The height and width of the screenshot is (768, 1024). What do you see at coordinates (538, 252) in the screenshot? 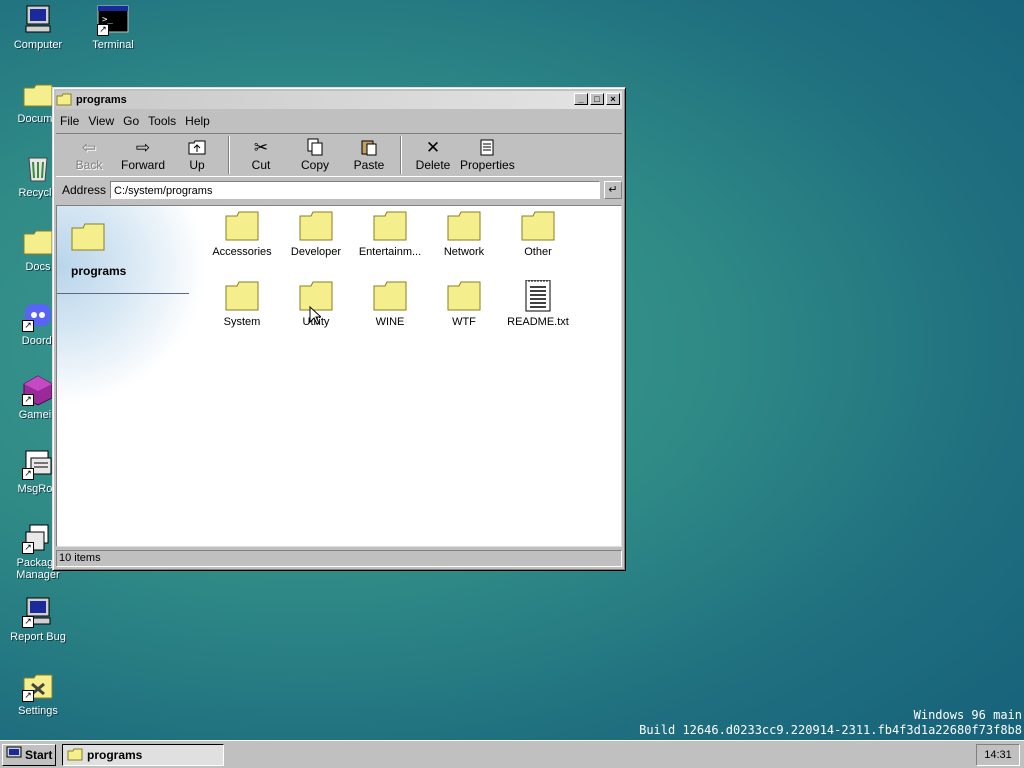
I see `file-item-label: Other` at bounding box center [538, 252].